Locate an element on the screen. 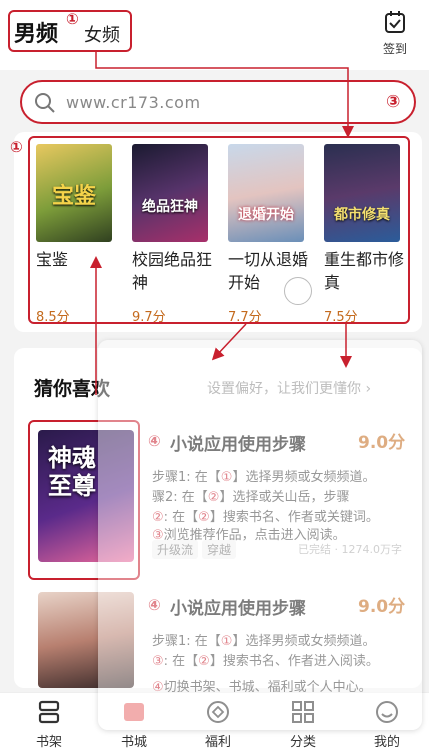 The image size is (429, 755). annotation-box-tabs is located at coordinates (70, 31).